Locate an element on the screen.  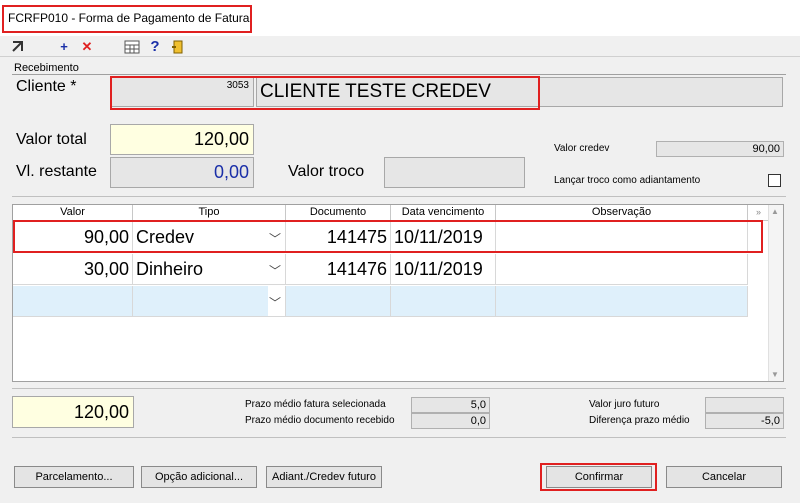
column-chooser-icon: » is located at coordinates (759, 213).